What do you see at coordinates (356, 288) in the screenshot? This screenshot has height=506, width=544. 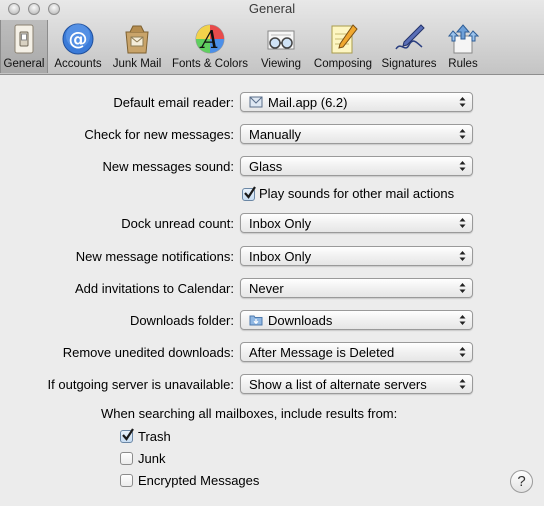 I see `add-invitations-calendar-popup: Never` at bounding box center [356, 288].